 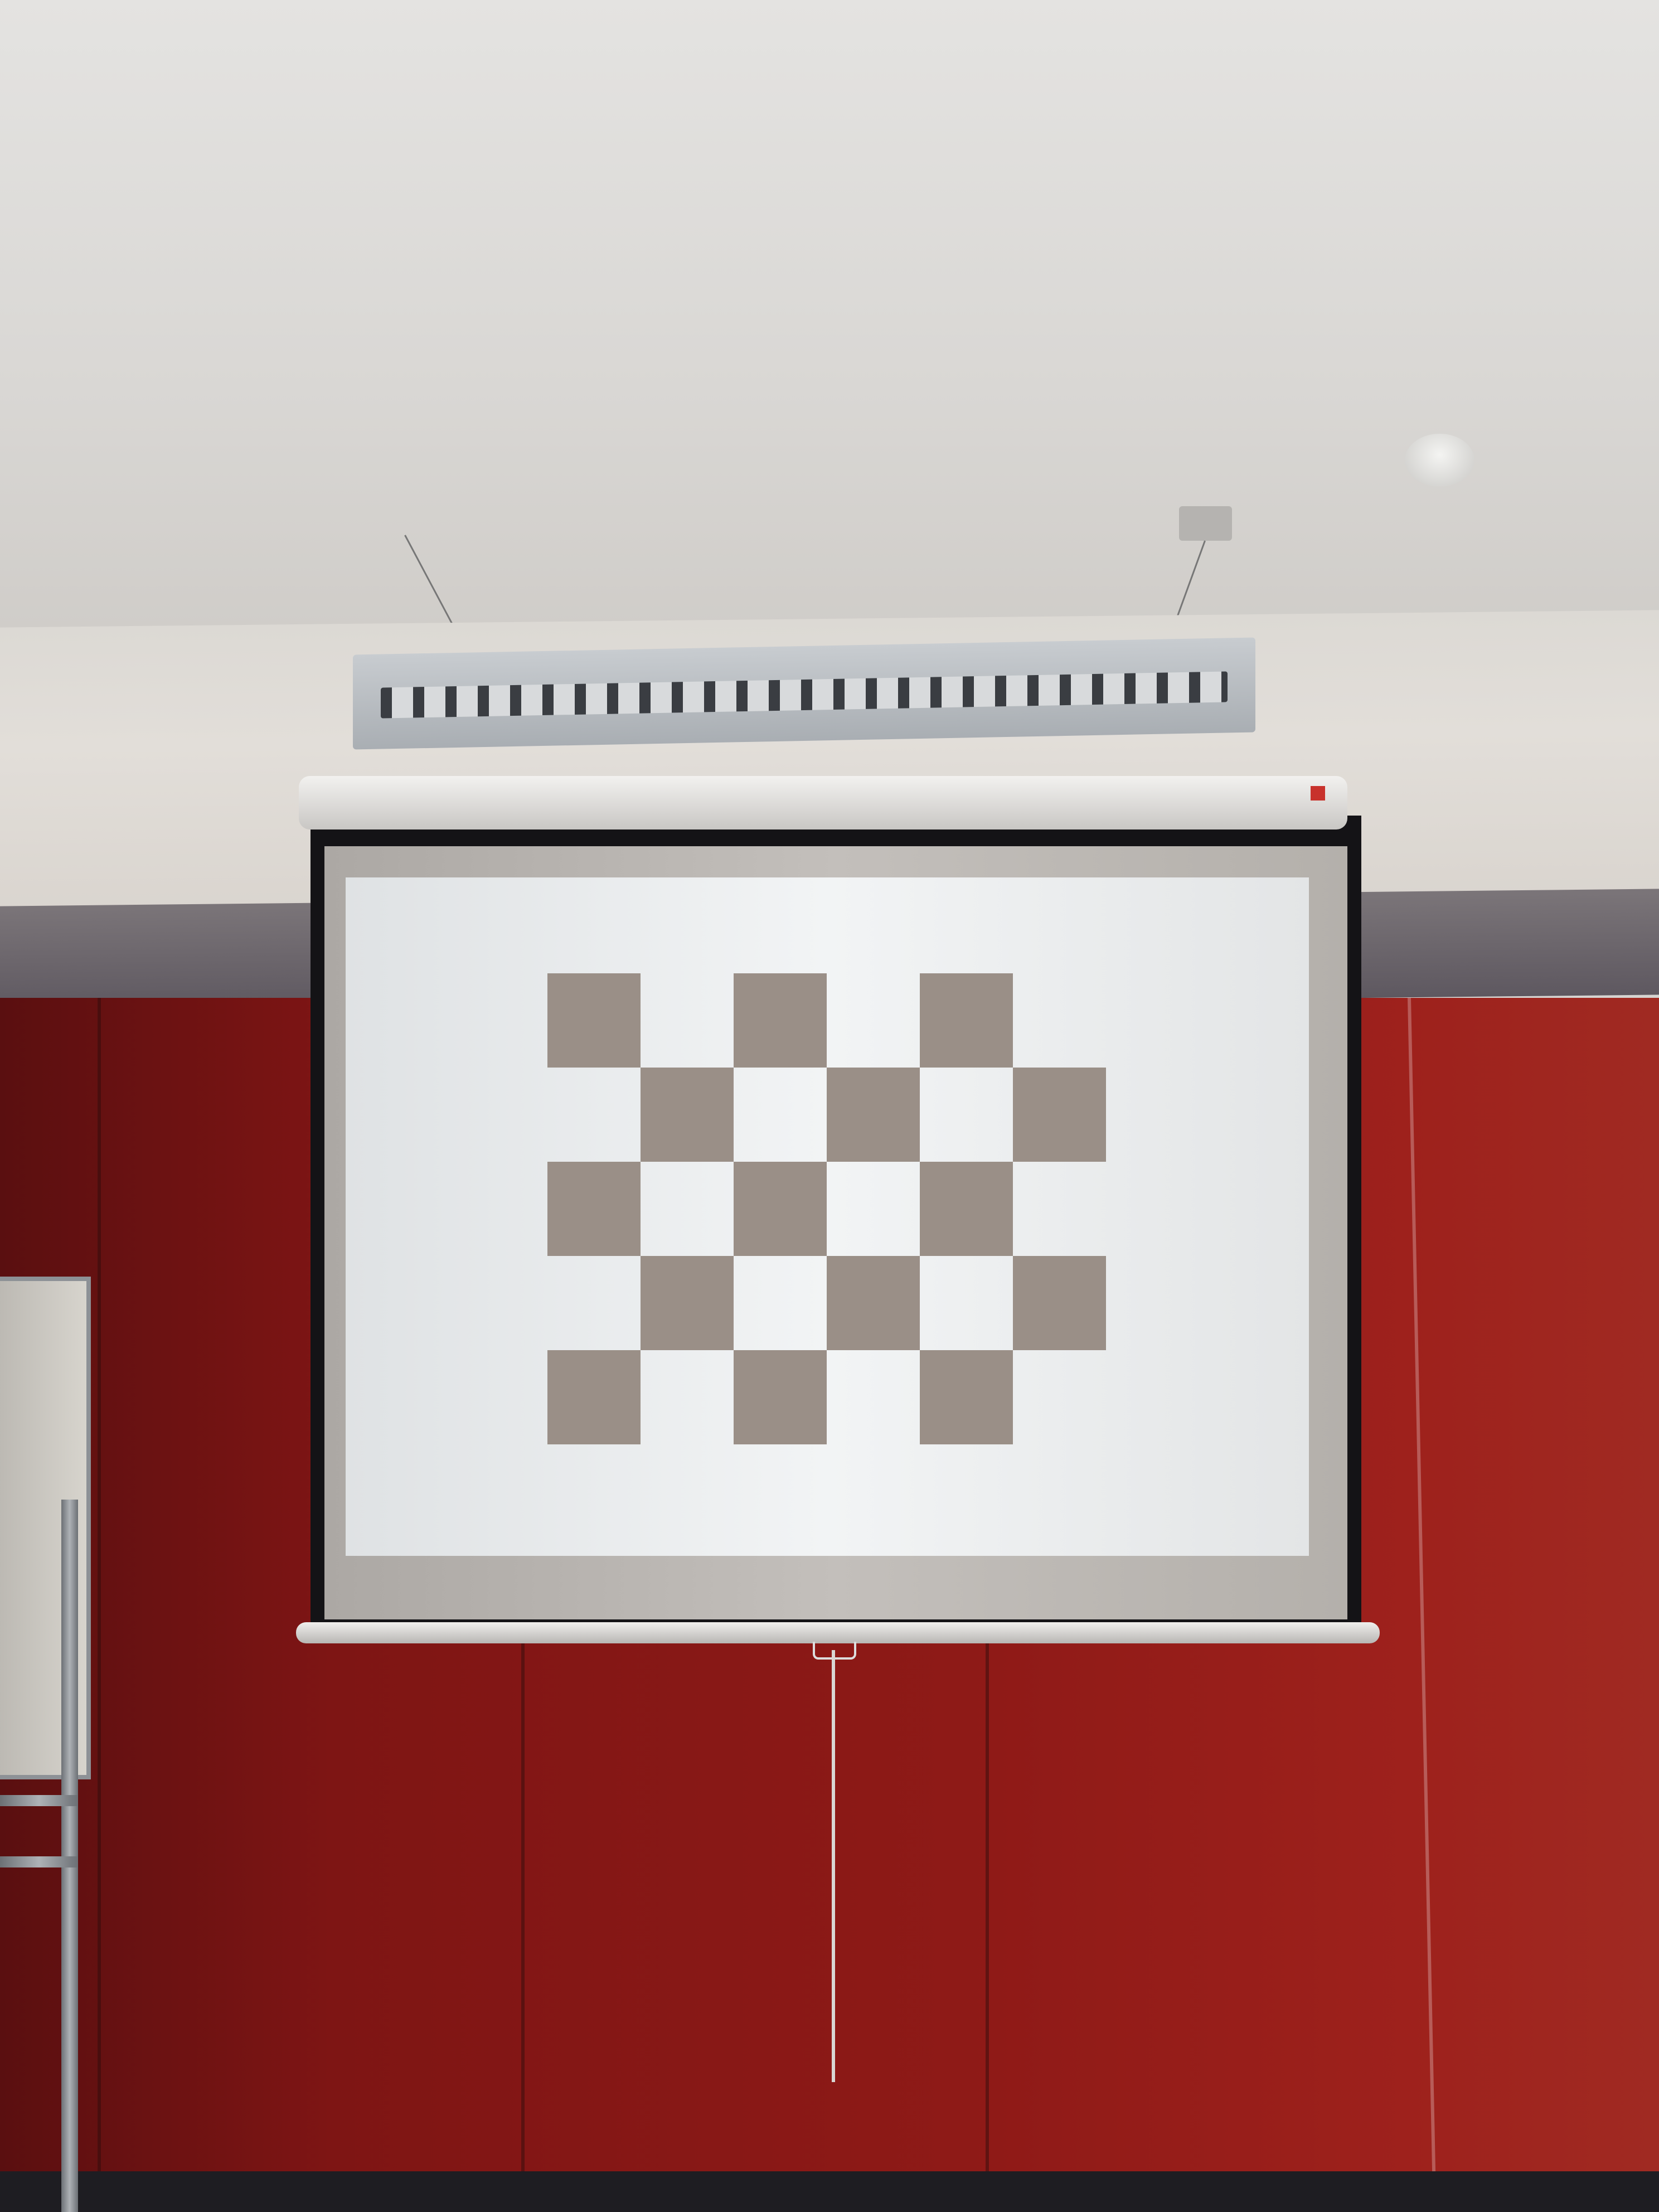 I want to click on screen-housing, so click(x=823, y=803).